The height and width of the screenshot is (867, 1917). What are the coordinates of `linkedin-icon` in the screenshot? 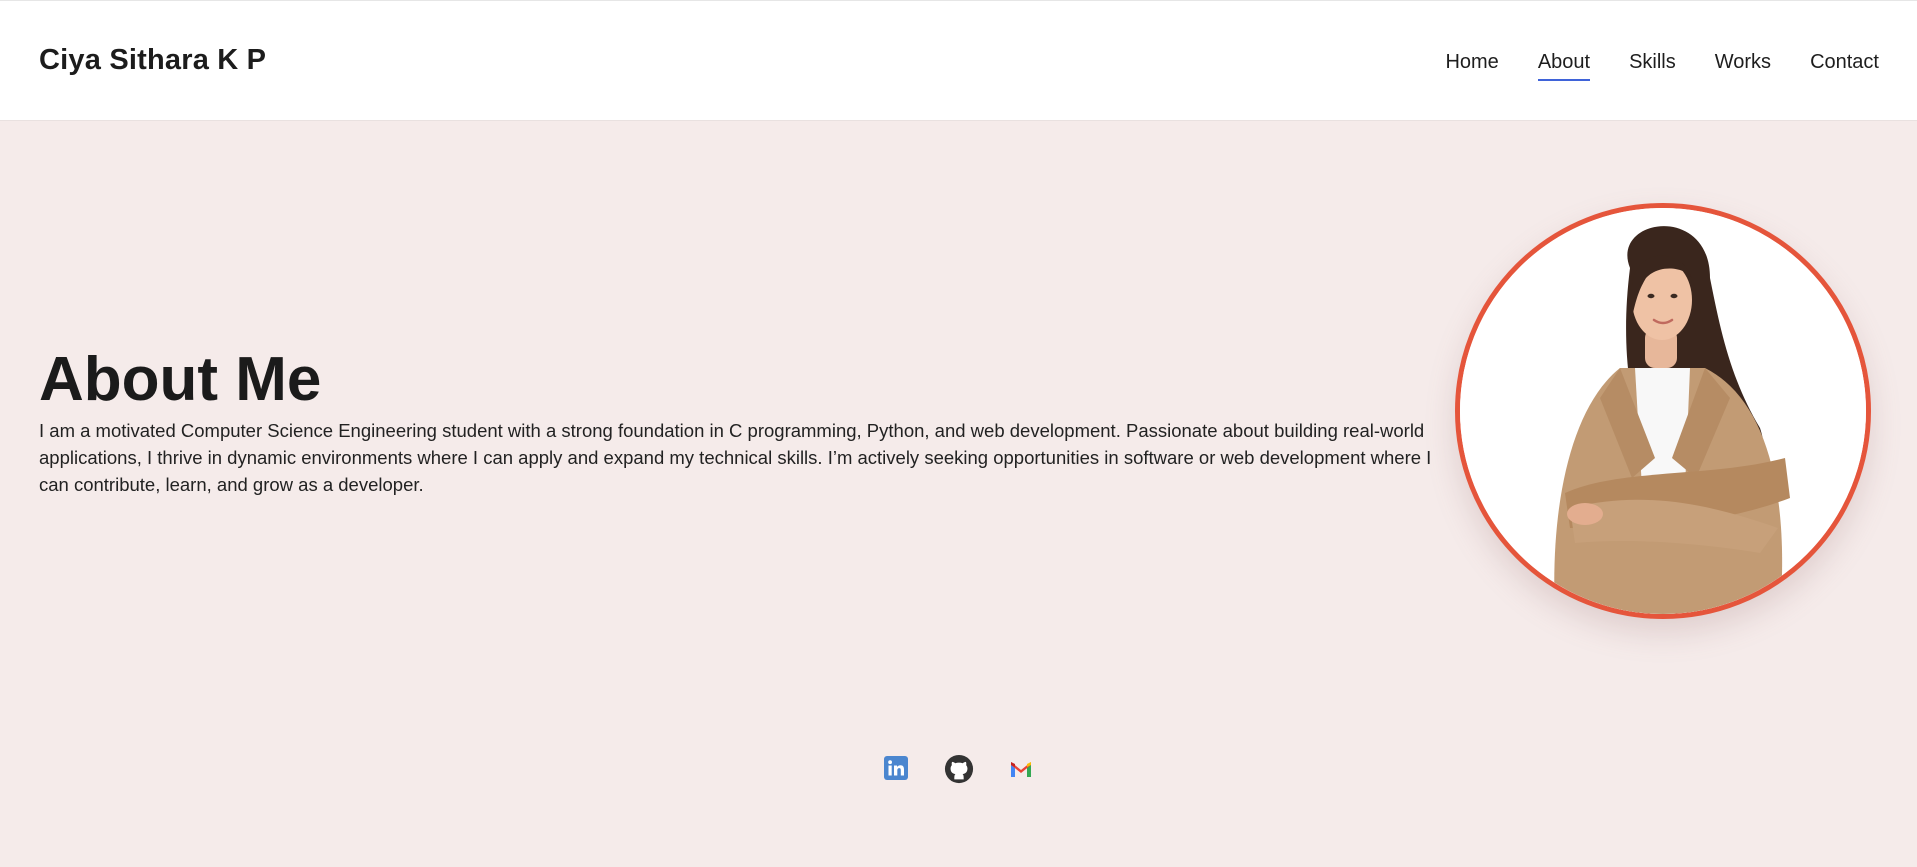 It's located at (897, 769).